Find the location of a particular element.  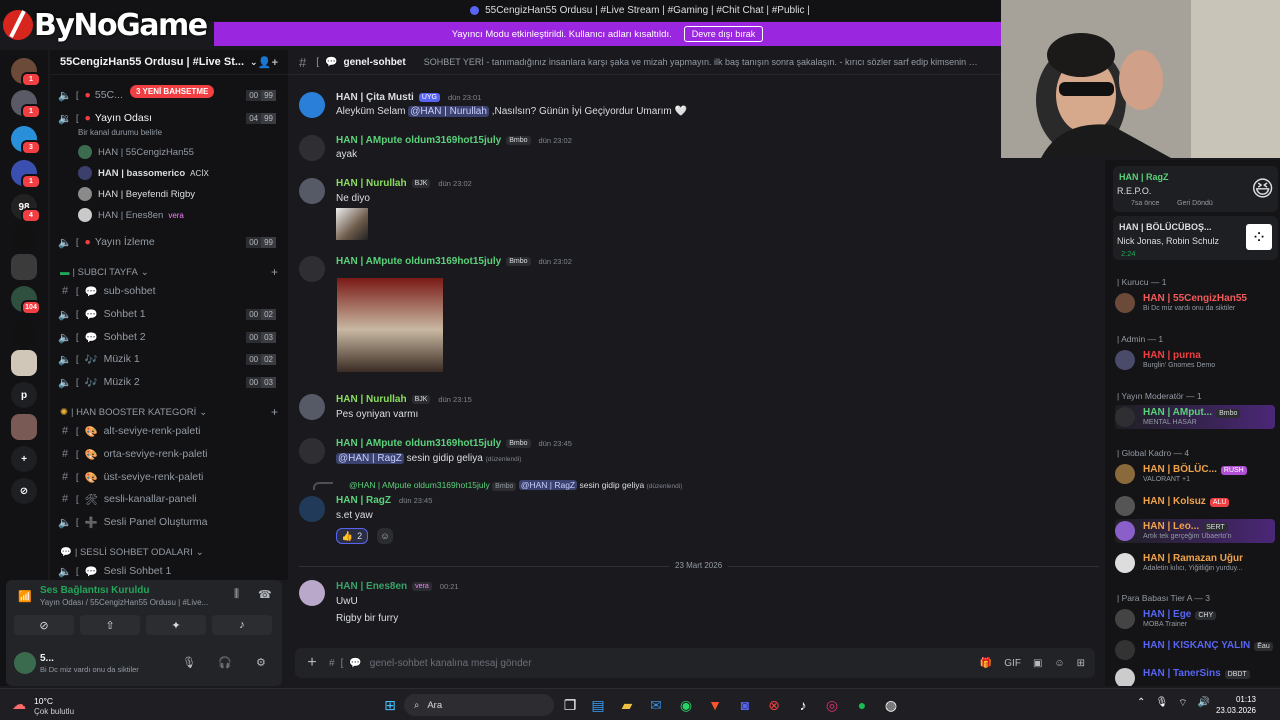

message-gif-attachment is located at coordinates (390, 325).